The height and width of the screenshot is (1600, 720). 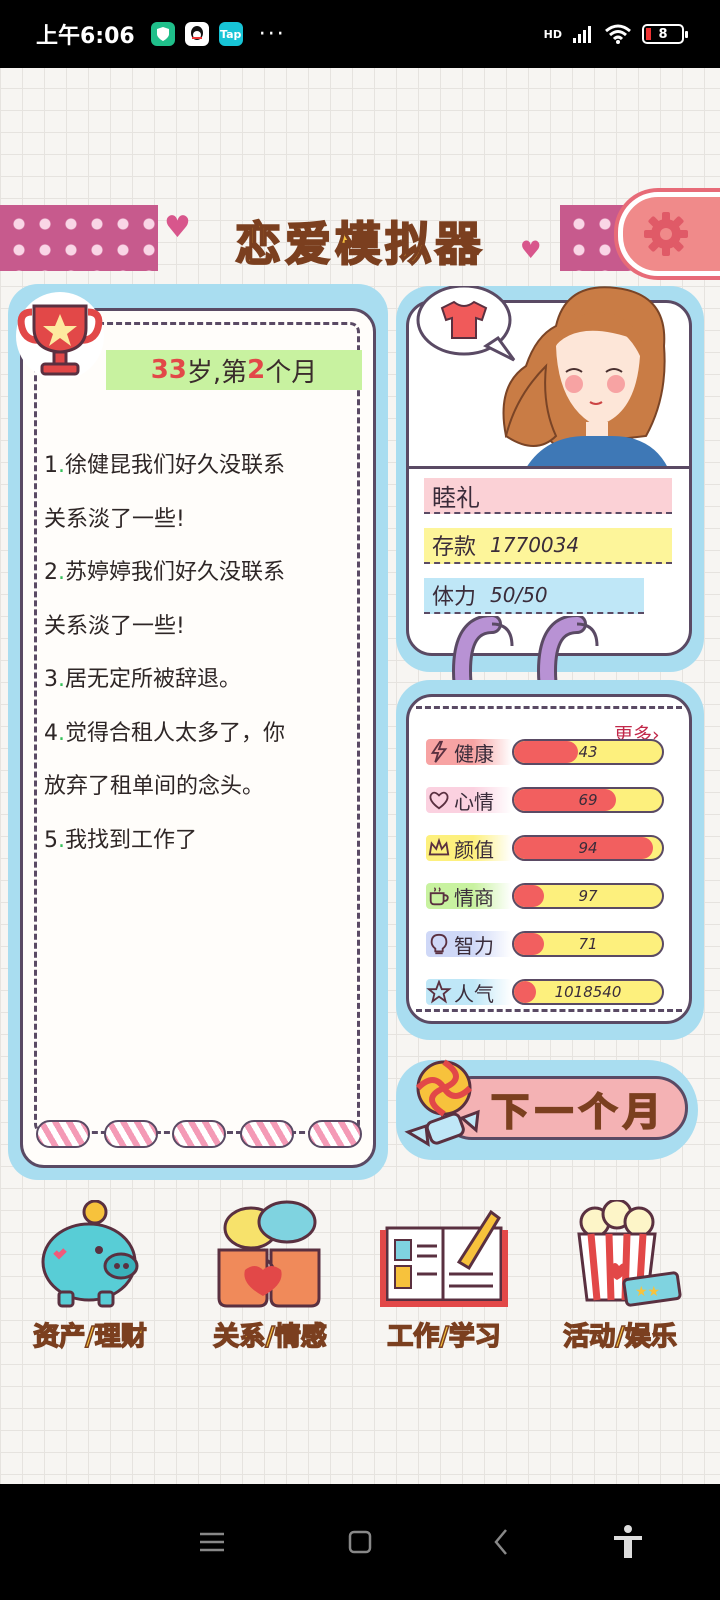 What do you see at coordinates (270, 1290) in the screenshot?
I see `nav-relationship-emotion: 关系/情感` at bounding box center [270, 1290].